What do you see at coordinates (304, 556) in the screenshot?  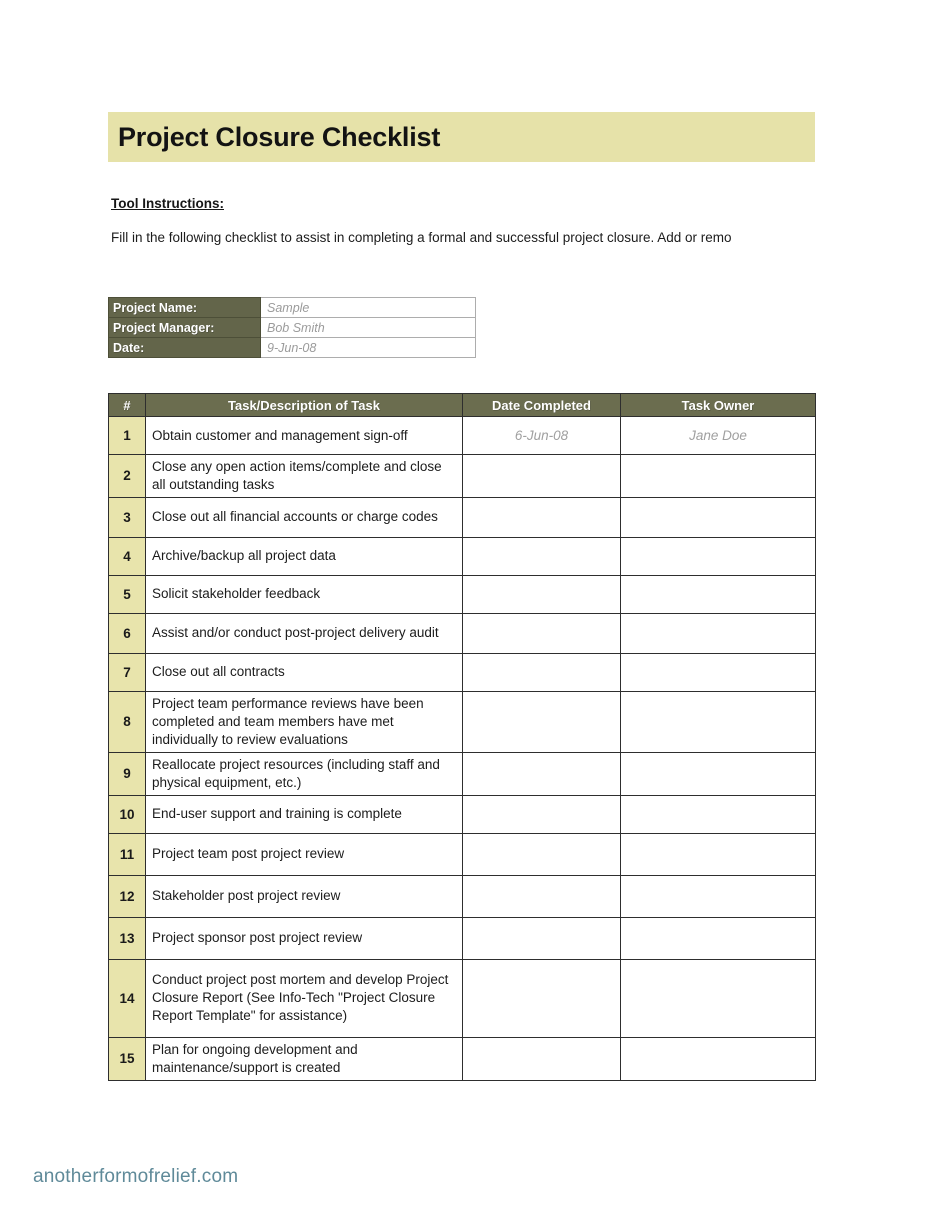 I see `task-description: Archive/backup all project data` at bounding box center [304, 556].